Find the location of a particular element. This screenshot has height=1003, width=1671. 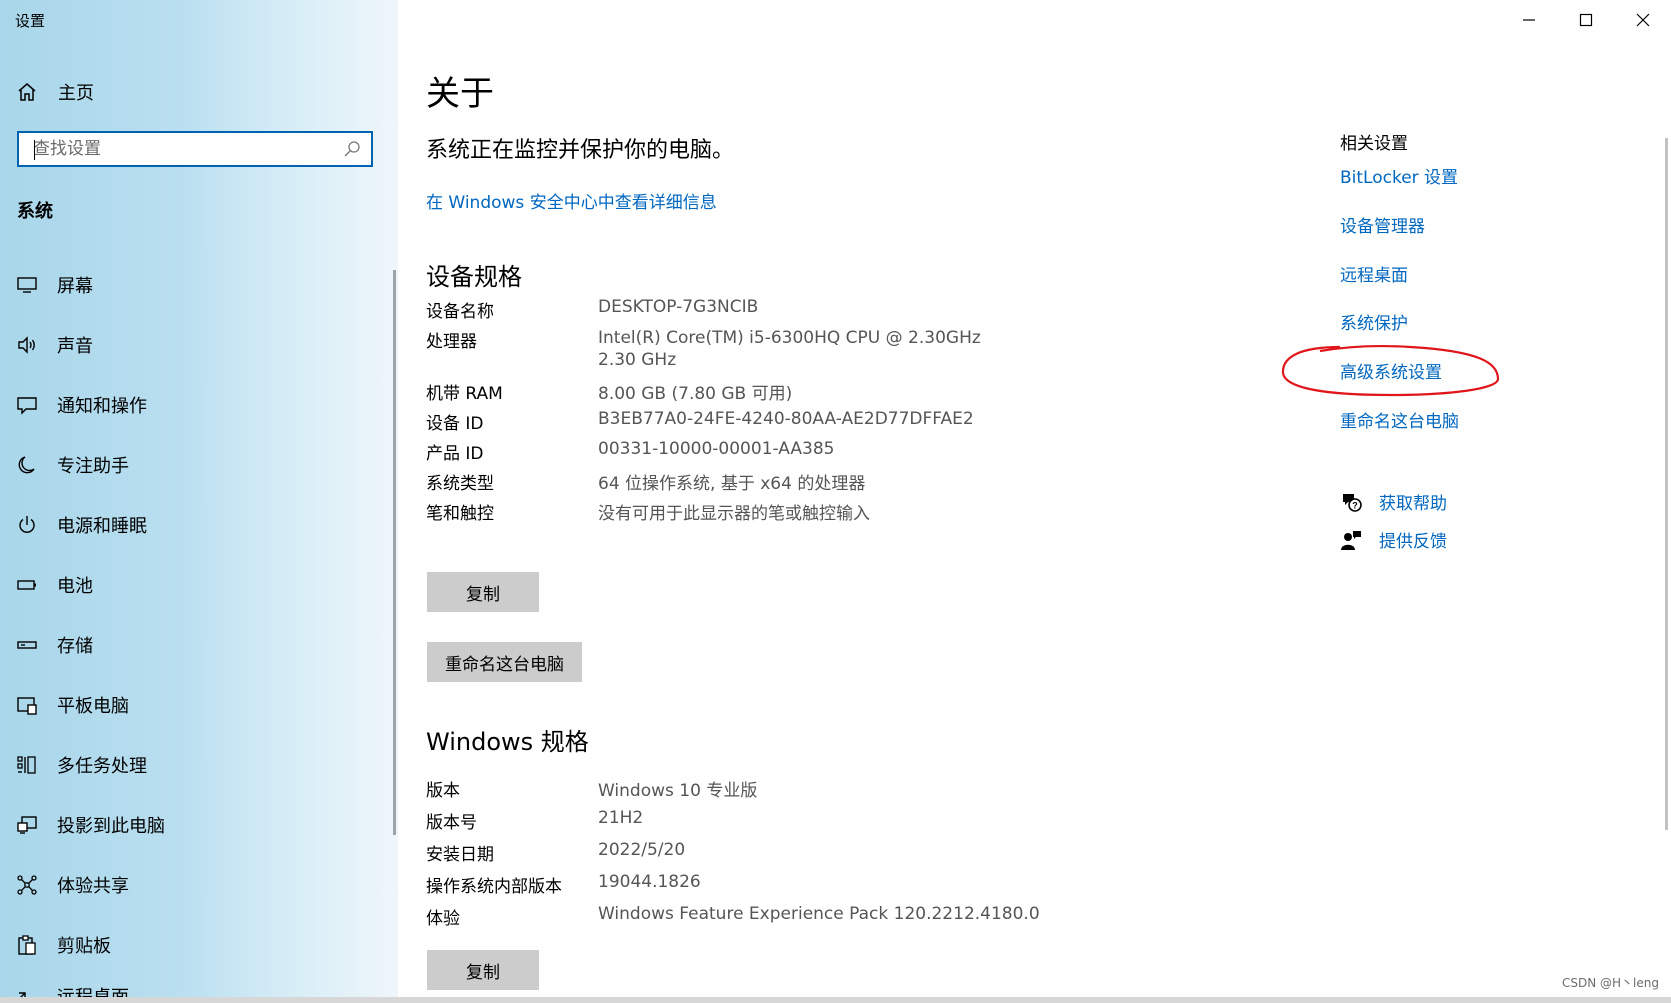

spec-value-line2: 2.30 GHz is located at coordinates (637, 360).